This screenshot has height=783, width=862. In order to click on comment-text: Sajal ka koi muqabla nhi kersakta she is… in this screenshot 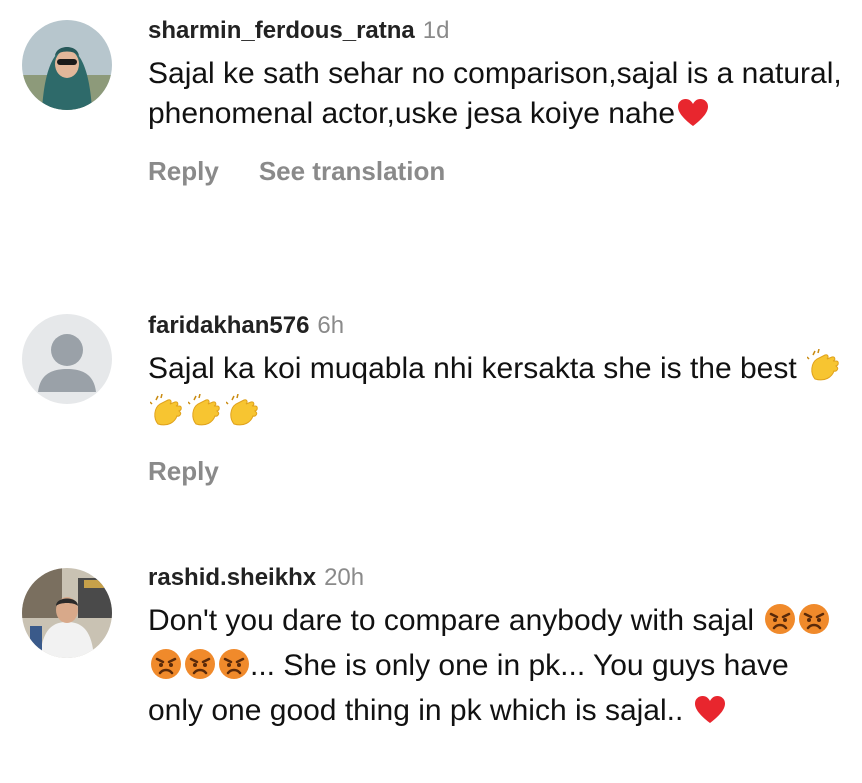, I will do `click(500, 393)`.